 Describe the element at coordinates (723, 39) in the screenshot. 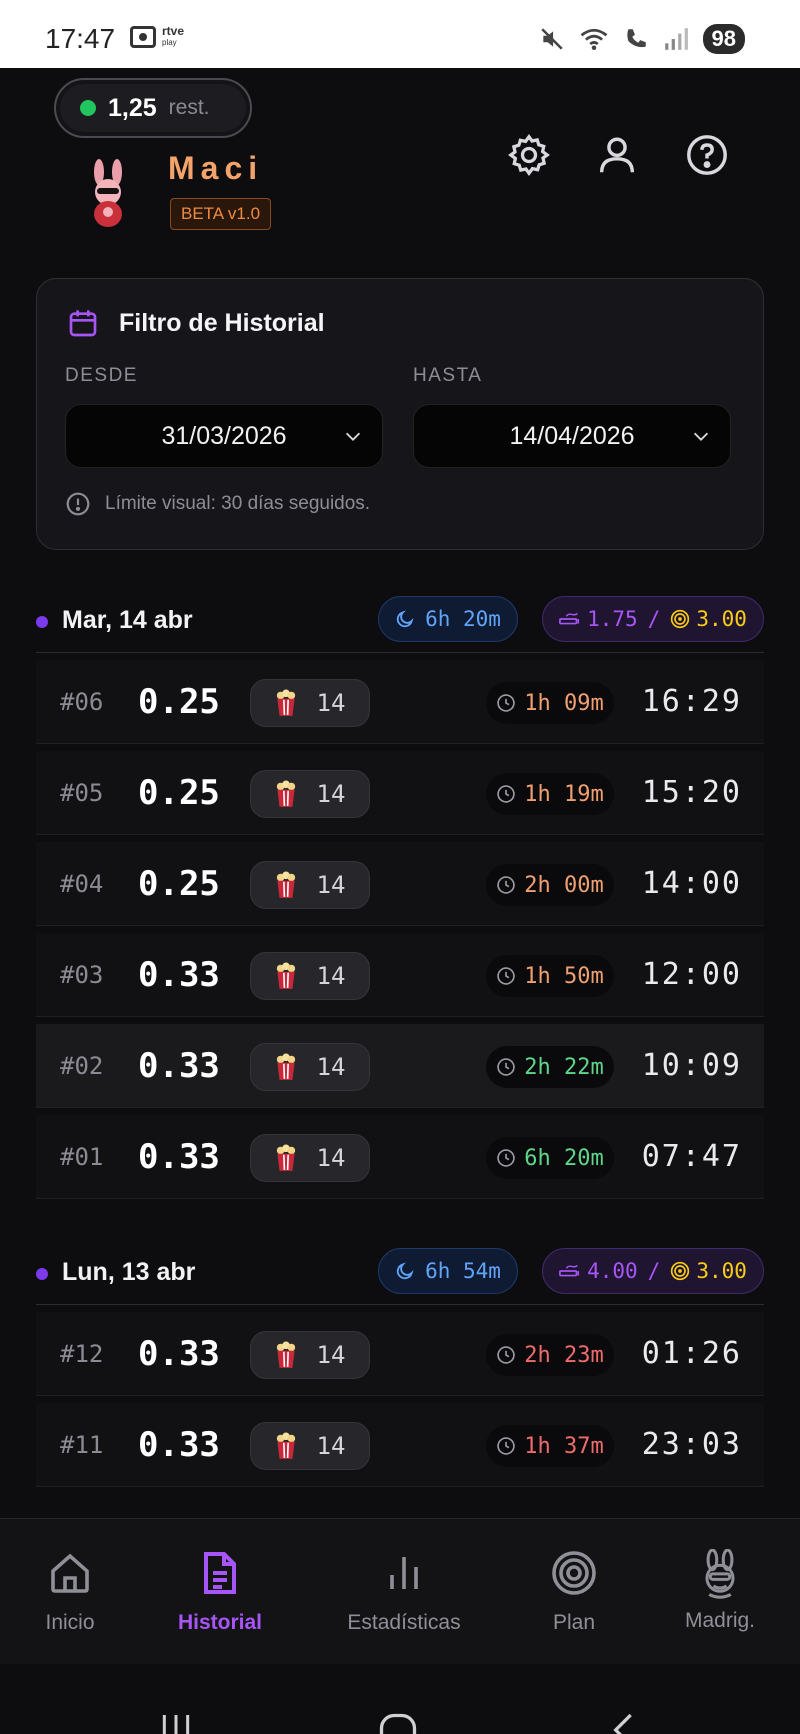

I see `battery-indicator: 98` at that location.